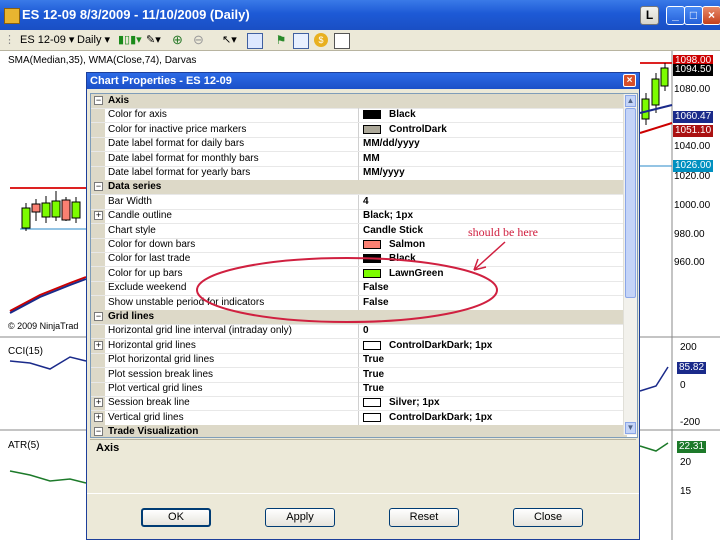 Image resolution: width=720 pixels, height=540 pixels. What do you see at coordinates (489, 256) in the screenshot?
I see `annotation-arrow` at bounding box center [489, 256].